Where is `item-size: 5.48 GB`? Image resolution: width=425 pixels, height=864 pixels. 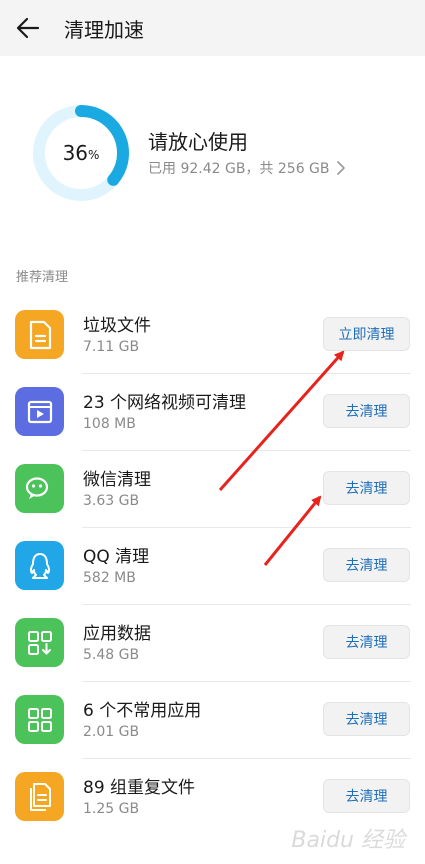
item-size: 5.48 GB is located at coordinates (111, 655).